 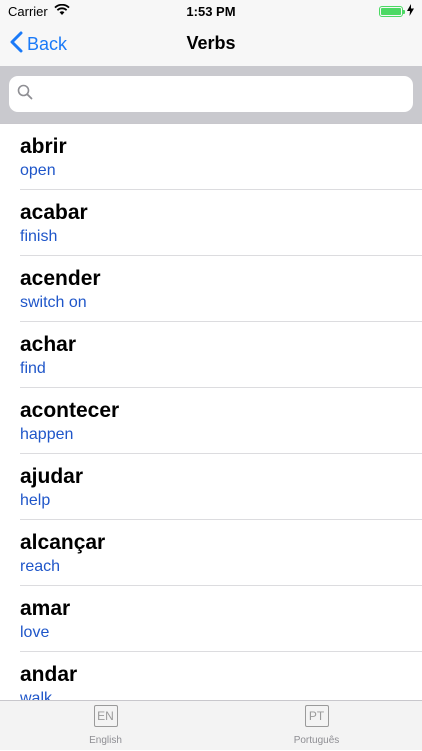 What do you see at coordinates (48, 344) in the screenshot?
I see `verb-word: achar` at bounding box center [48, 344].